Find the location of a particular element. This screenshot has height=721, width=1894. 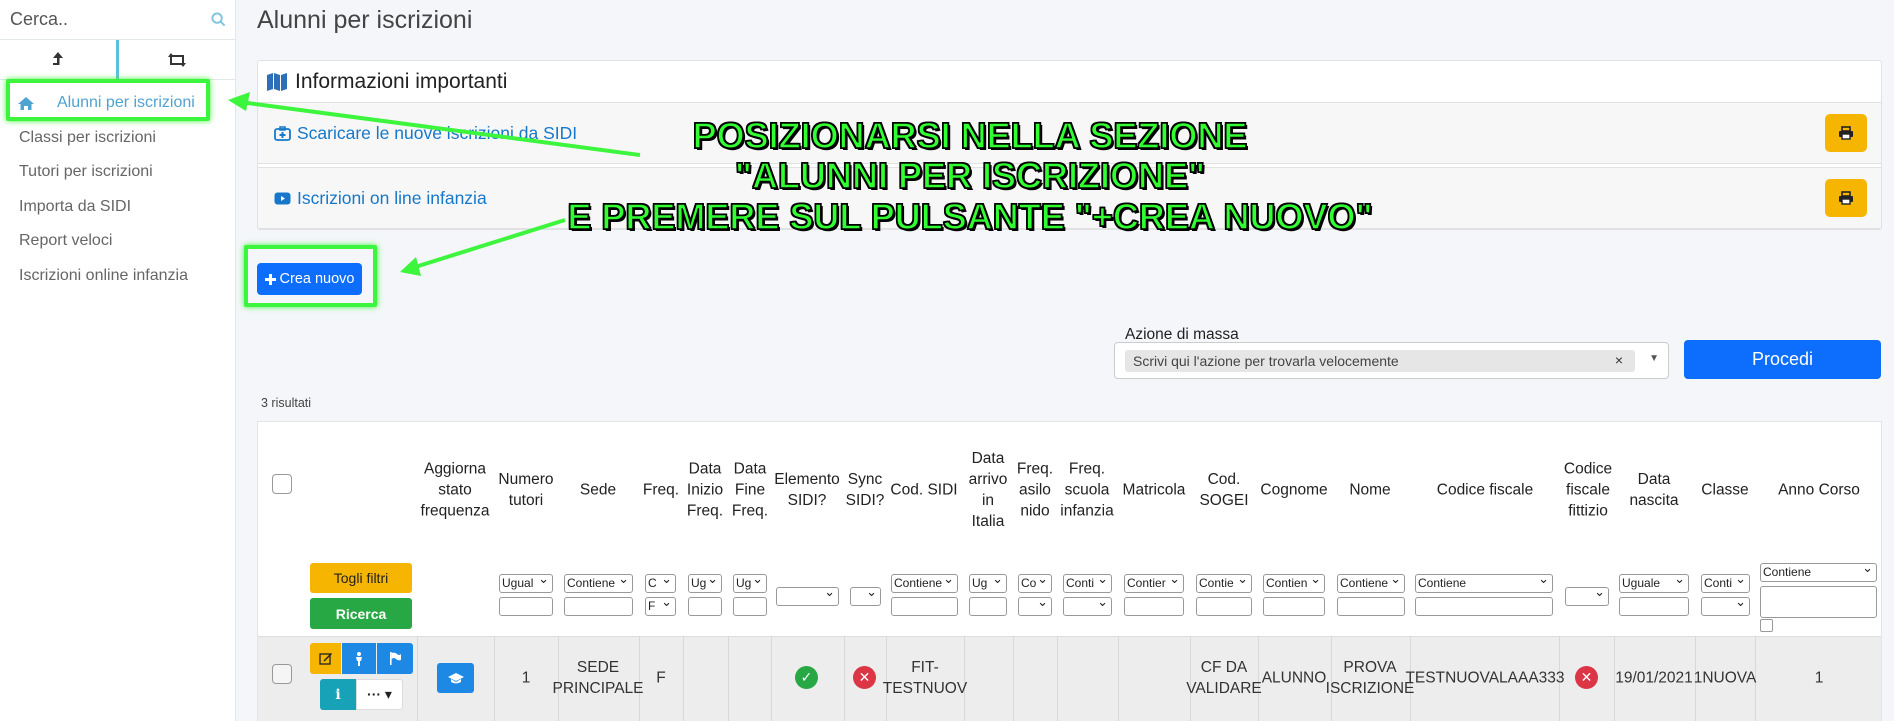

filter-select-cognome: Contien is located at coordinates (1294, 583).